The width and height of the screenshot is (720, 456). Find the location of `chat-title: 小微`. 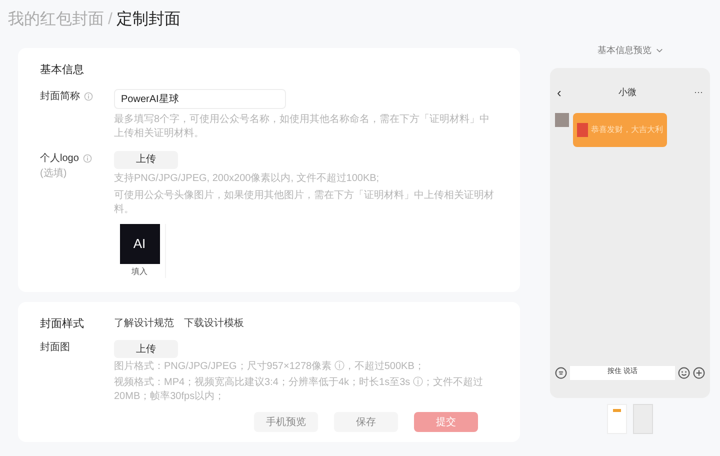

chat-title: 小微 is located at coordinates (627, 92).